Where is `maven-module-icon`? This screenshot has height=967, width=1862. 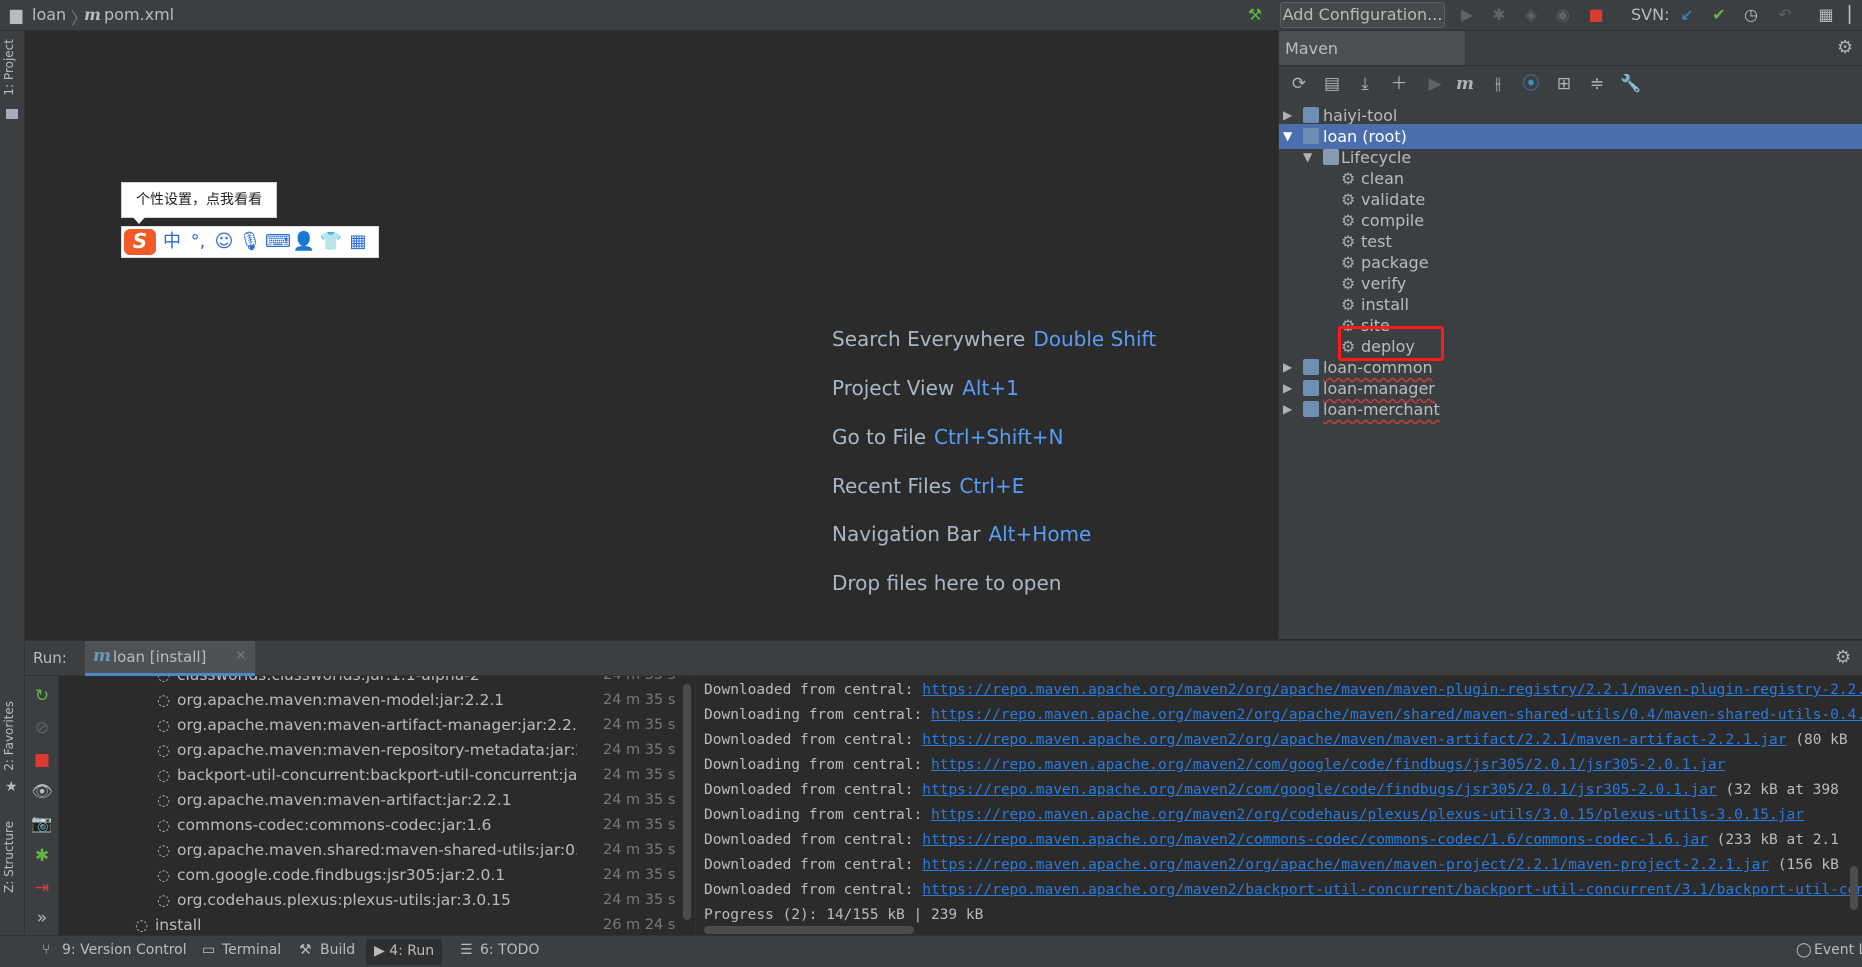
maven-module-icon is located at coordinates (1311, 409).